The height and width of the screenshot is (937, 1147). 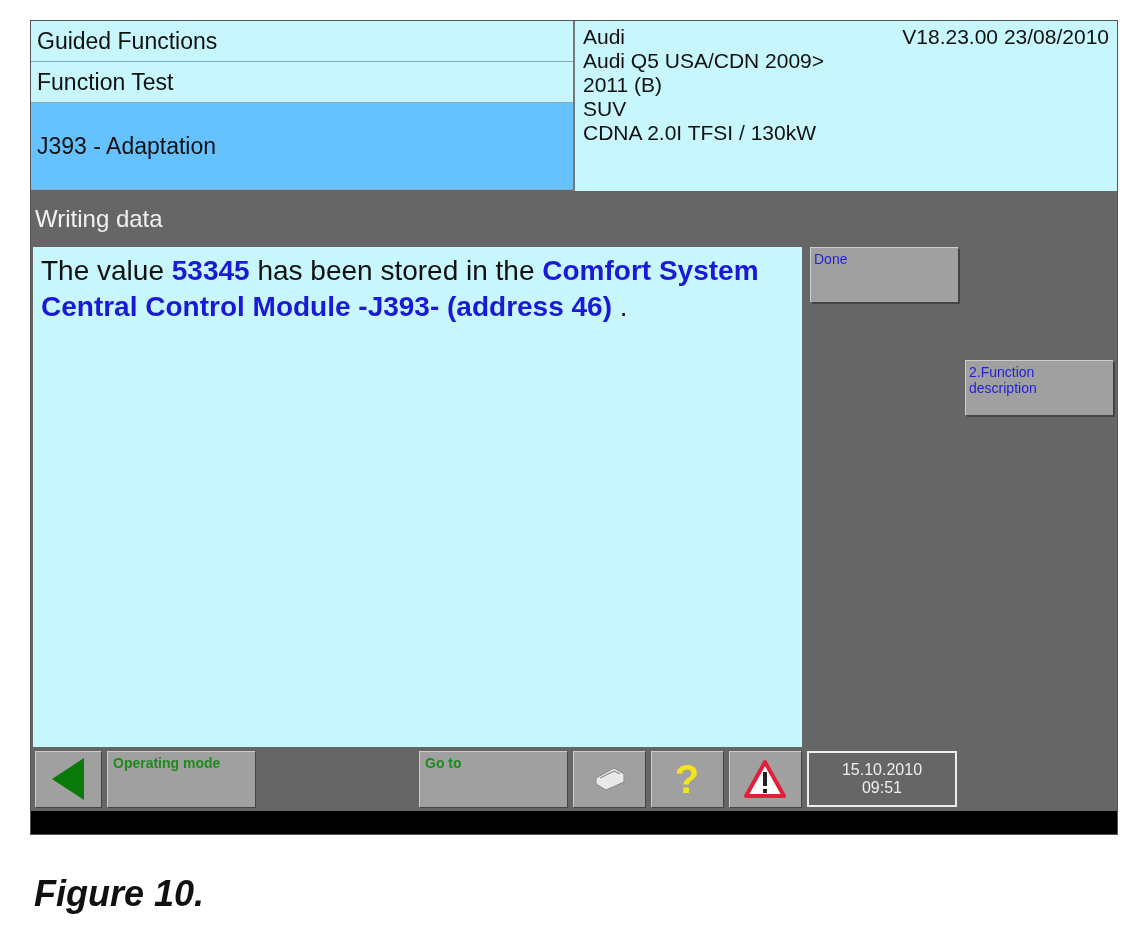 I want to click on vehicle-info-line: CDNA 2.0I TFSI / 130kW, so click(x=700, y=133).